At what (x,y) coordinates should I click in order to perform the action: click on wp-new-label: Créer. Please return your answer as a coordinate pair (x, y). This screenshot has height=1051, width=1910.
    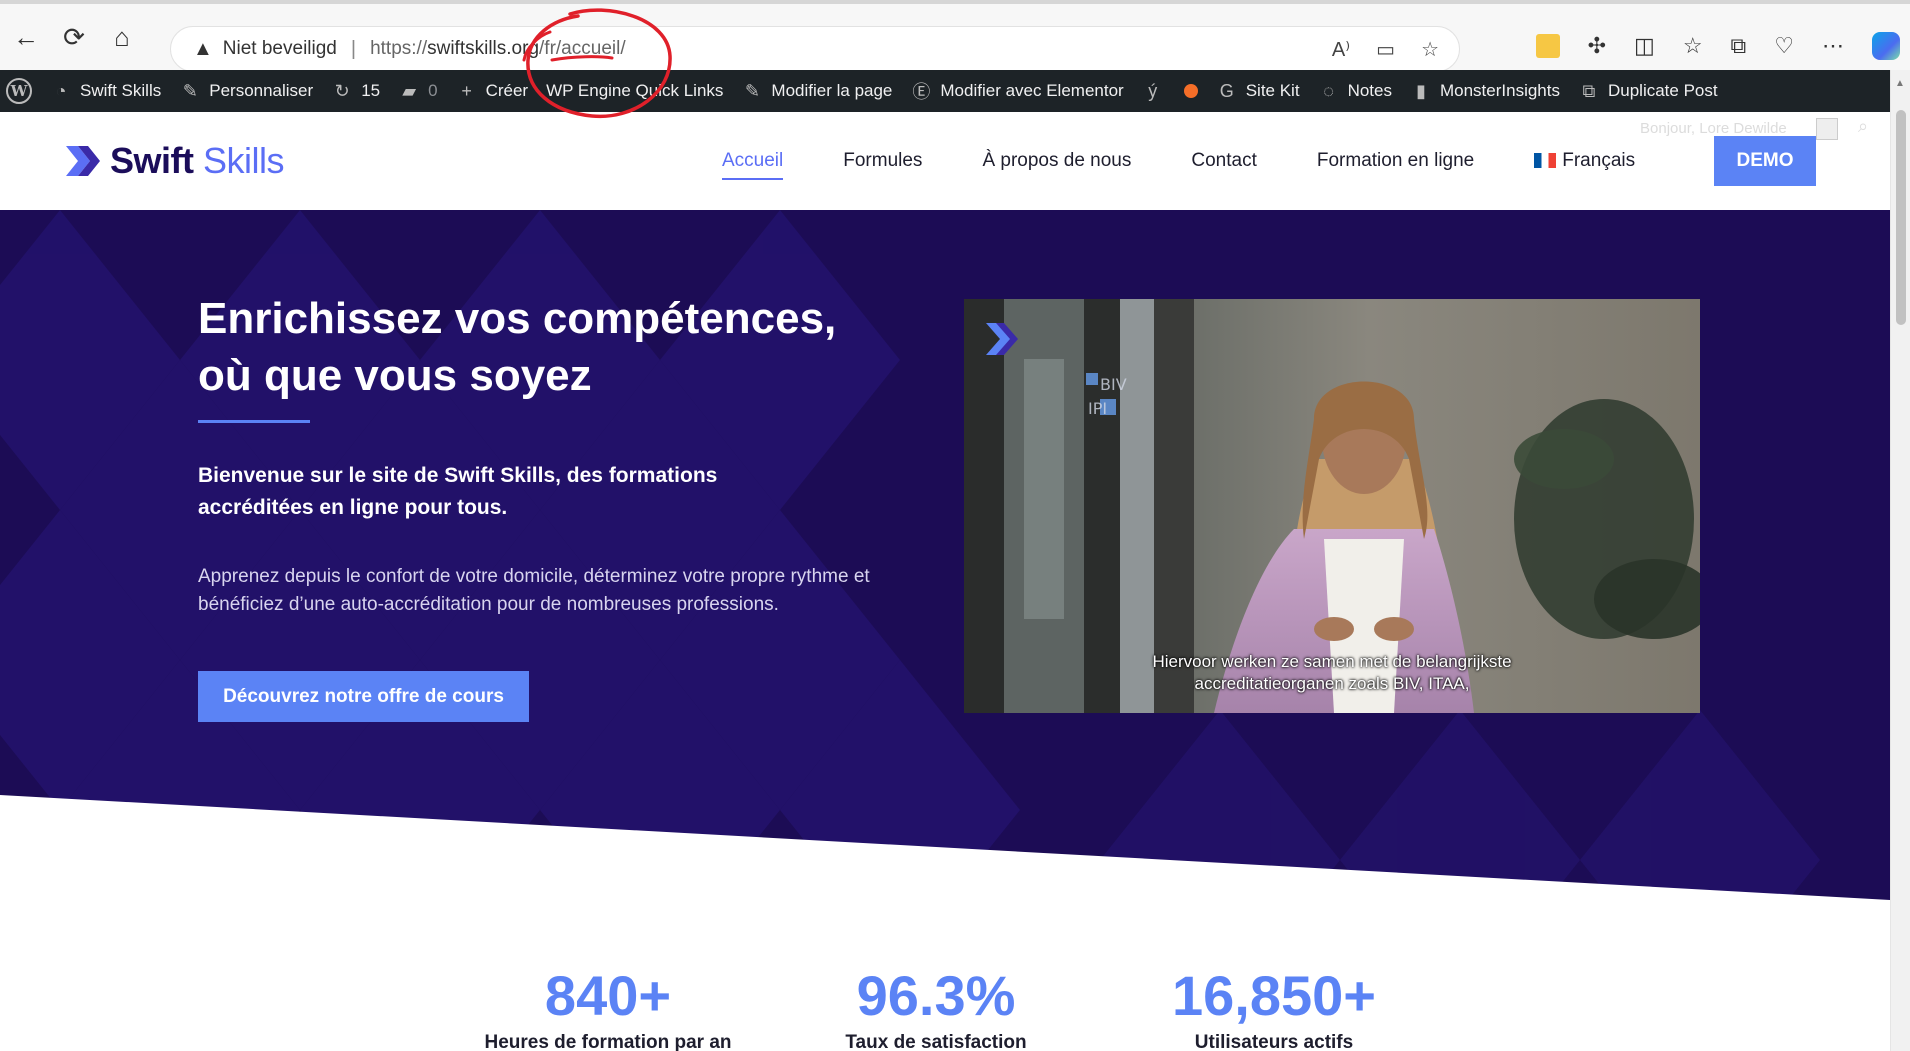
    Looking at the image, I should click on (507, 90).